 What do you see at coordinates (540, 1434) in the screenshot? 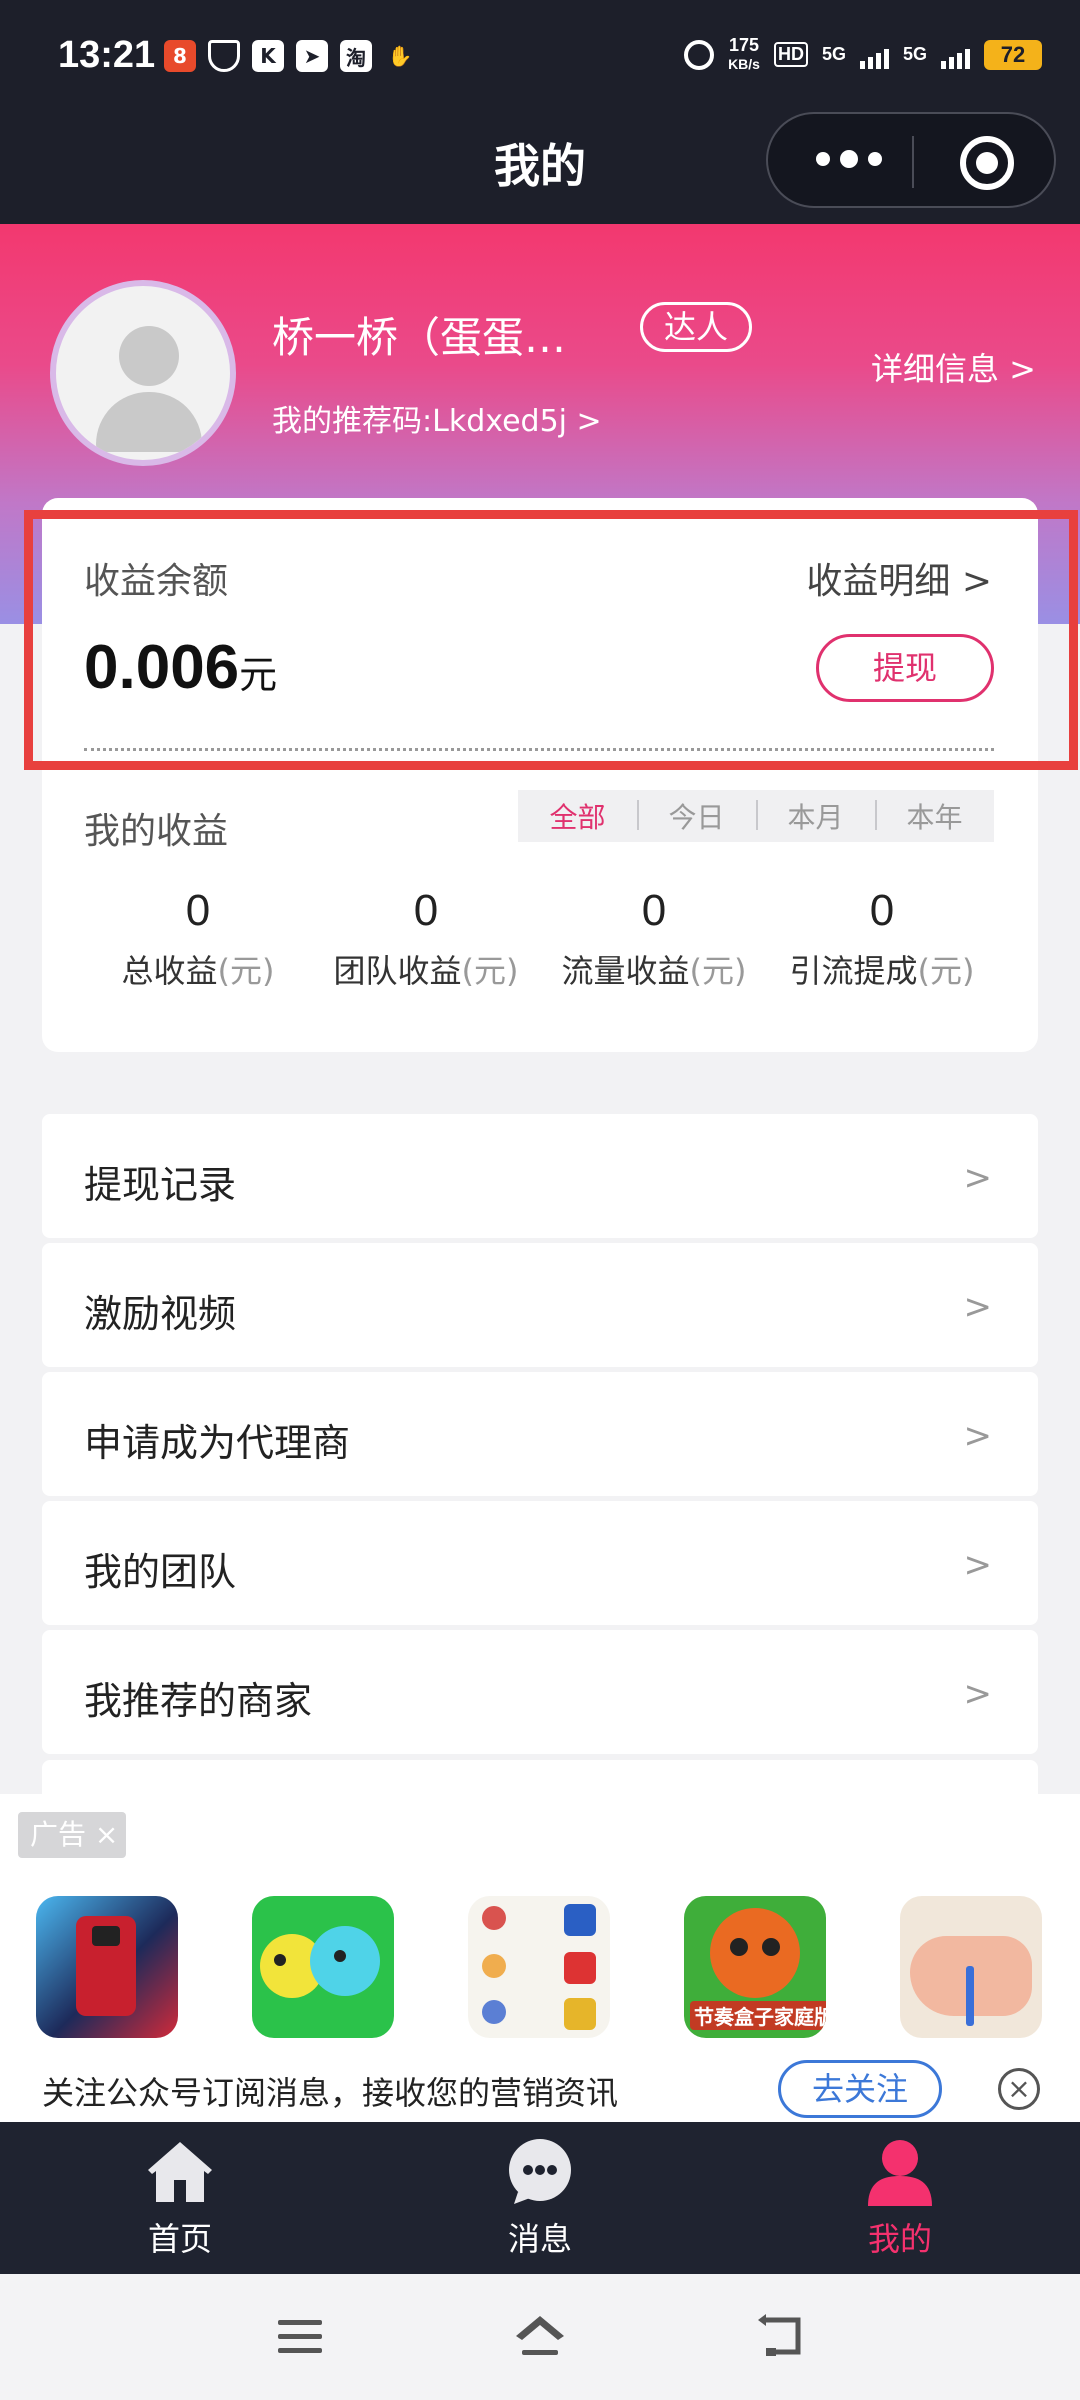
I see `menu-become-agent: 申请成为代理商 >` at bounding box center [540, 1434].